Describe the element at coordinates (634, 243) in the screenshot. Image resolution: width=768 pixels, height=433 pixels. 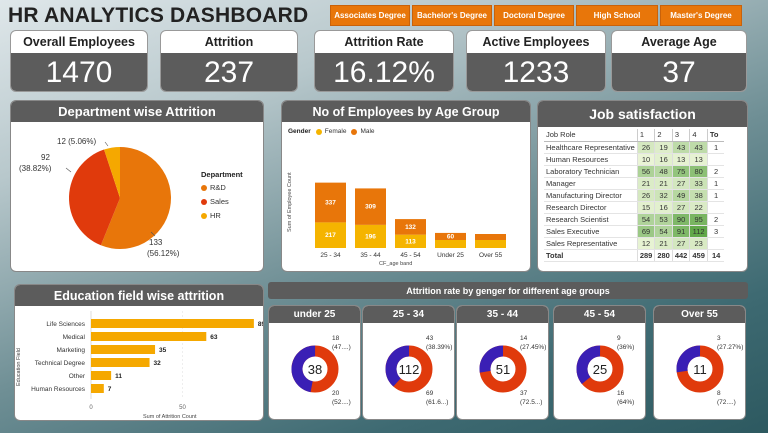
I see `table-row: Sales Representative 12 21 27 23` at that location.